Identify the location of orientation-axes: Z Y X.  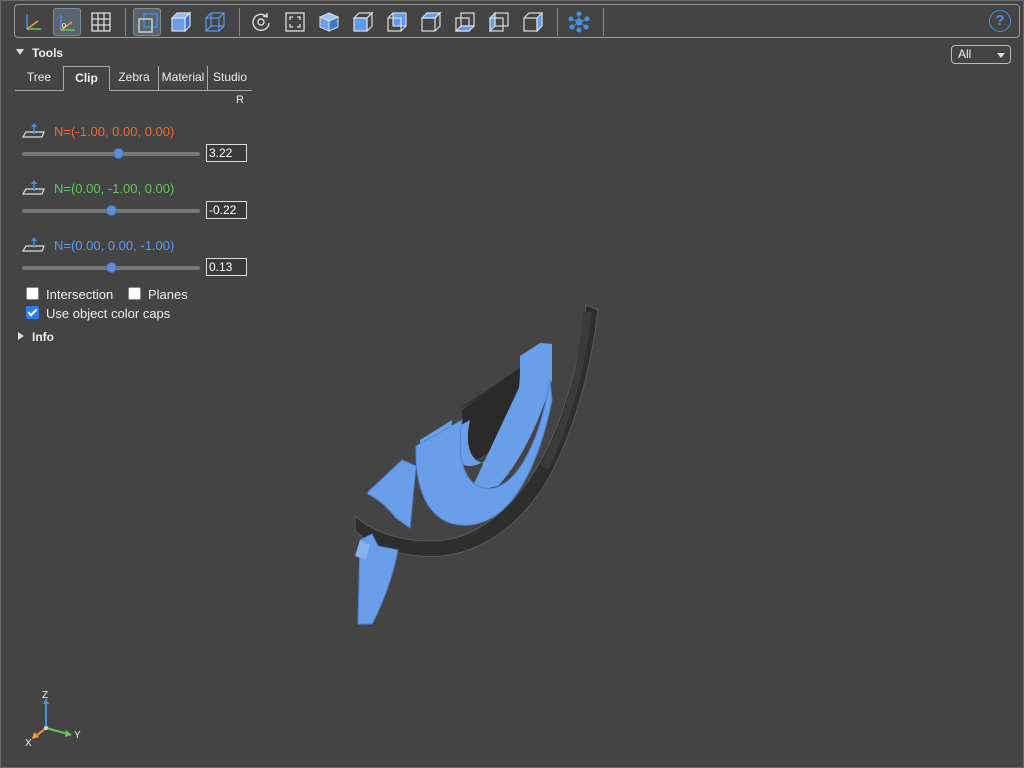
(53, 719).